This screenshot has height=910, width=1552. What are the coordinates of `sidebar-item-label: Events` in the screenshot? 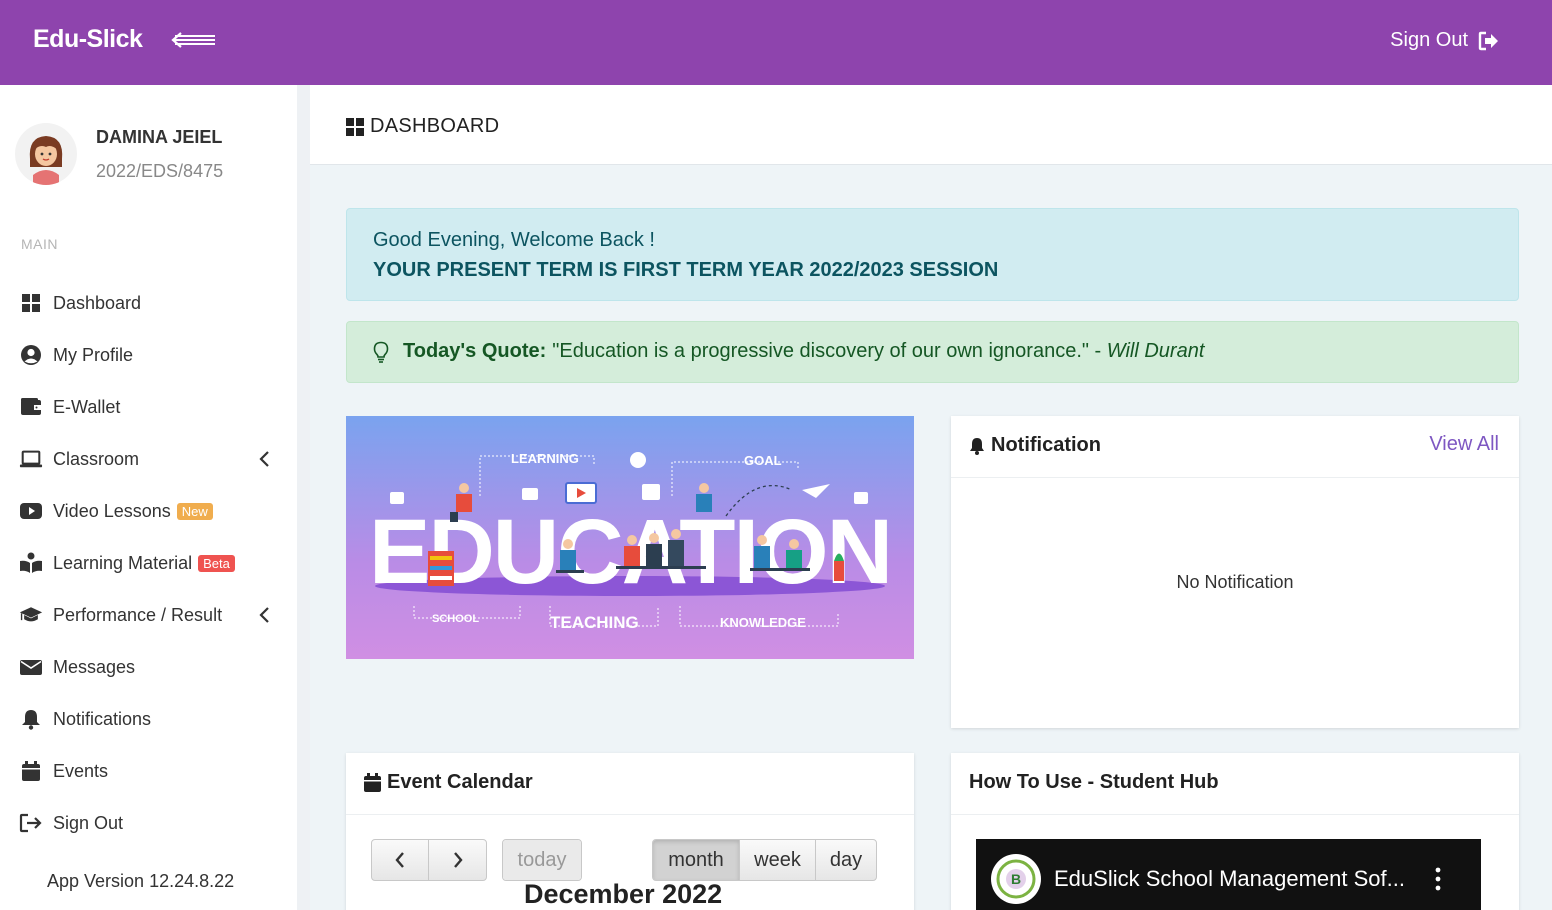 It's located at (81, 770).